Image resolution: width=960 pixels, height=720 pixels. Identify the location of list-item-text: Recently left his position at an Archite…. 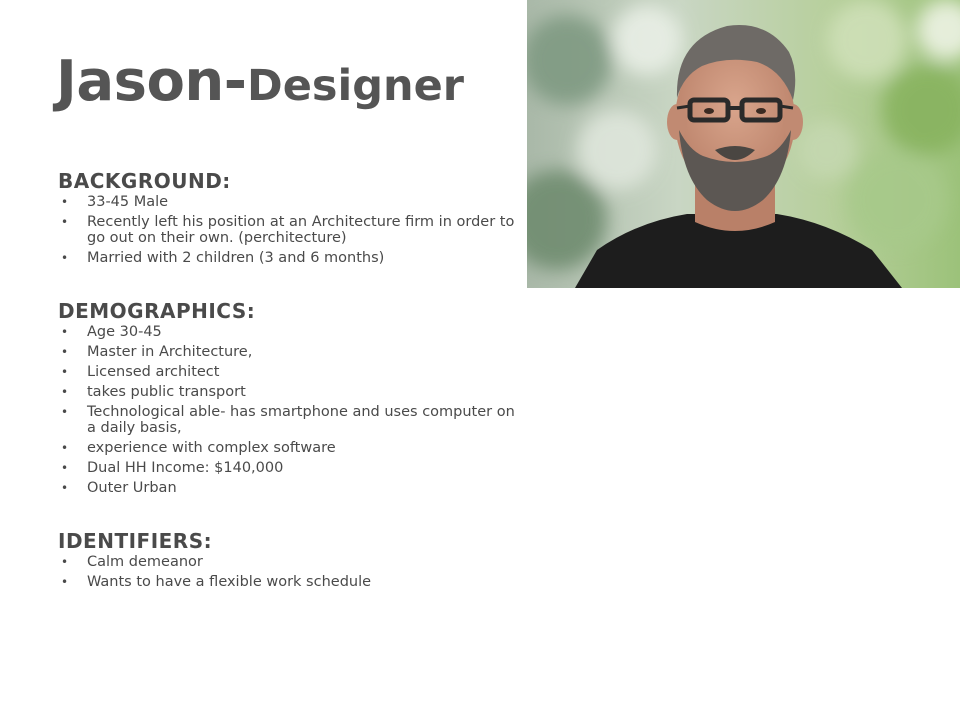
(301, 230).